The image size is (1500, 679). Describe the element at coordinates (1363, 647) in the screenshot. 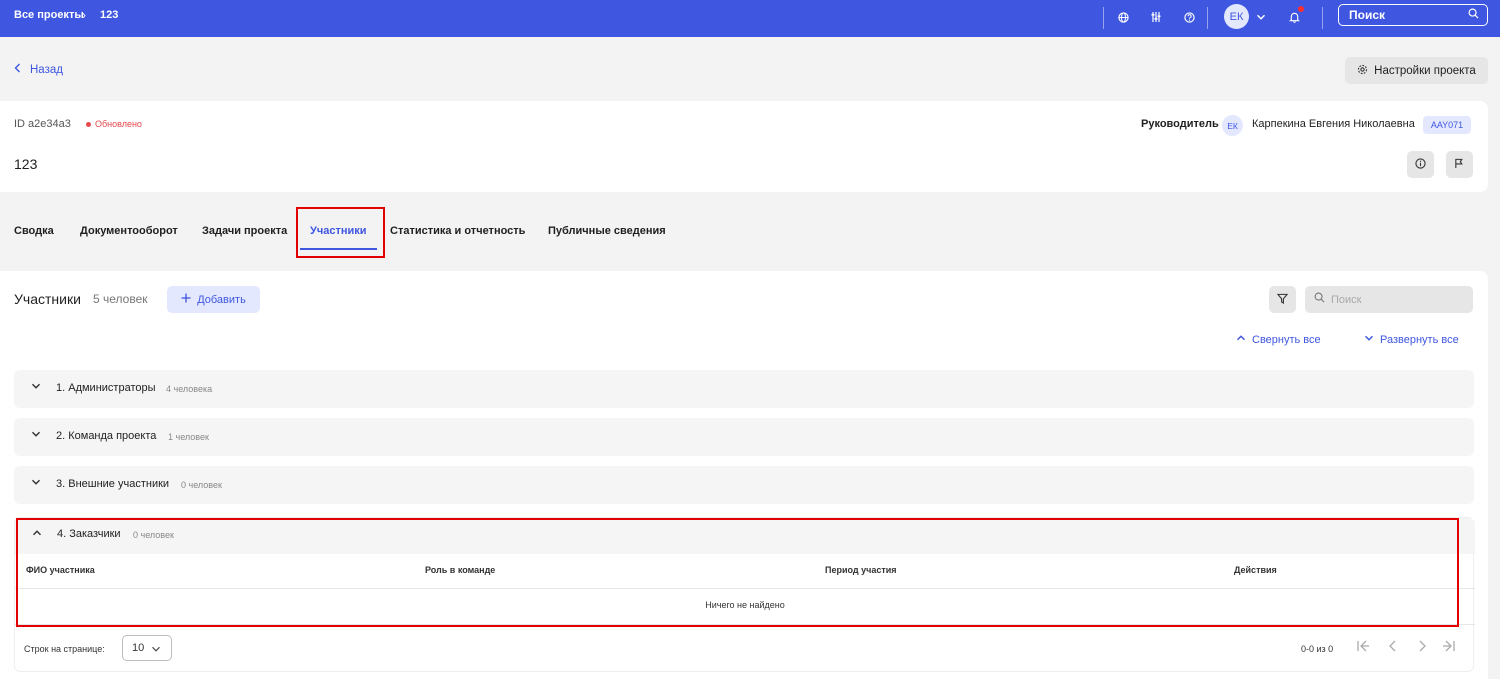

I see `first-page-icon` at that location.